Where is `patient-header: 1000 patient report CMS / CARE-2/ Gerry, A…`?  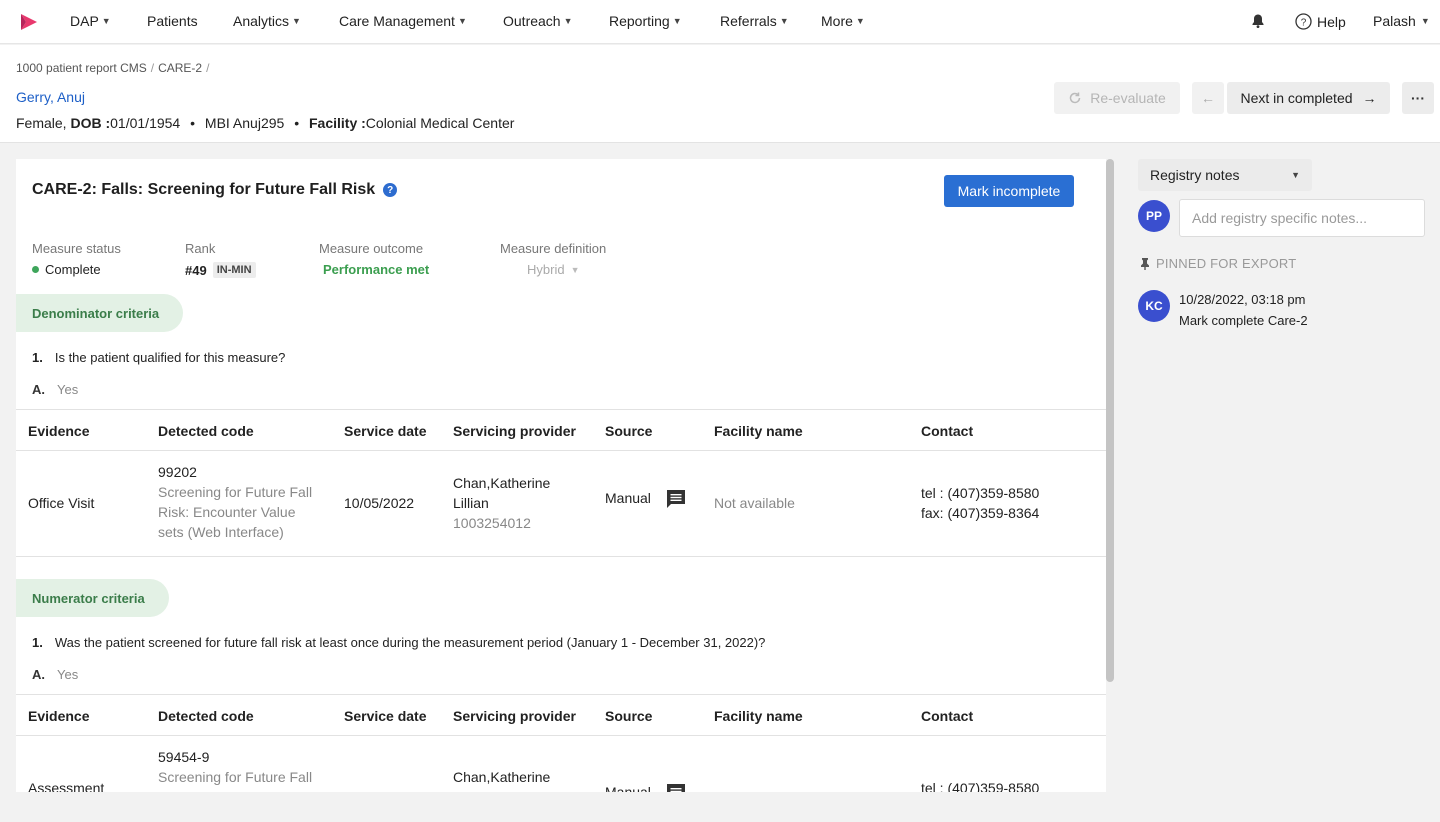 patient-header: 1000 patient report CMS / CARE-2/ Gerry, A… is located at coordinates (720, 94).